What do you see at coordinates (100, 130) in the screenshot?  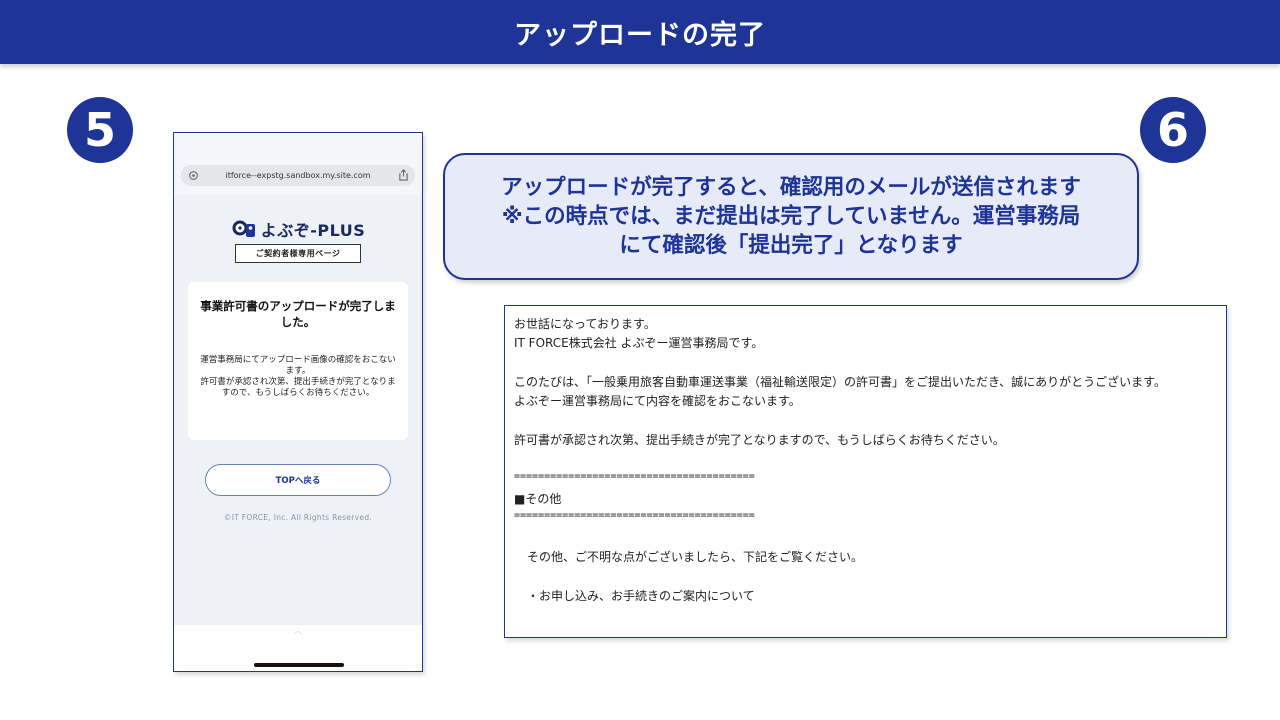 I see `step-badge-5: 5` at bounding box center [100, 130].